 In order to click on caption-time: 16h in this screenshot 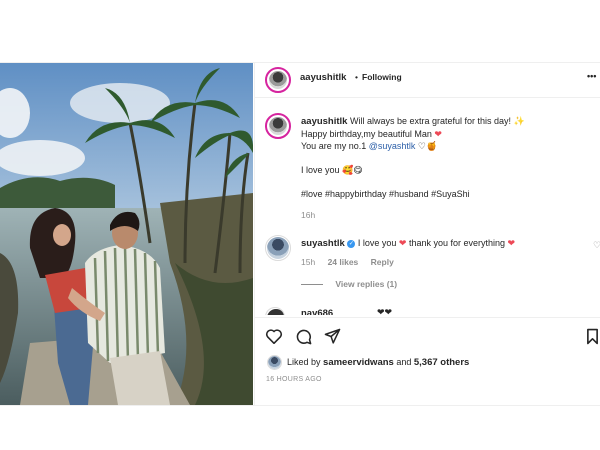, I will do `click(446, 215)`.